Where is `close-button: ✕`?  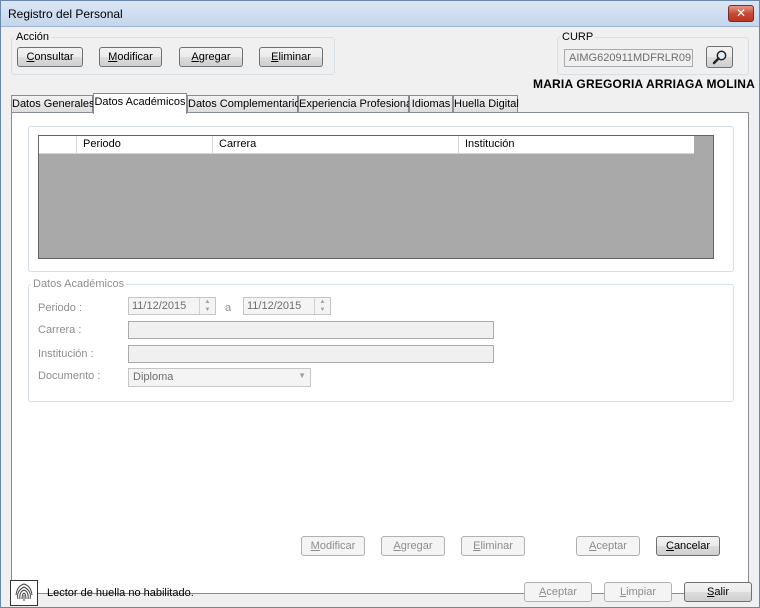
close-button: ✕ is located at coordinates (741, 13).